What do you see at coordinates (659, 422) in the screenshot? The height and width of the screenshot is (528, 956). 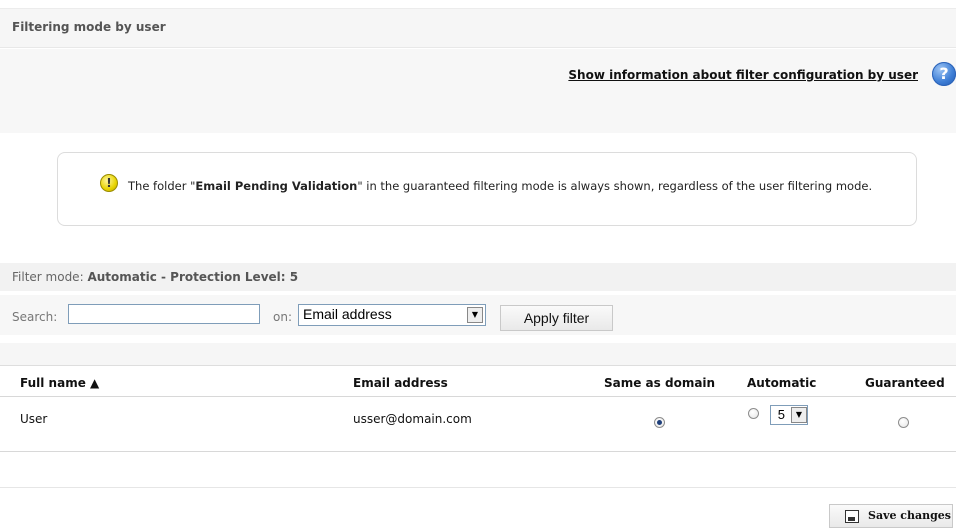 I see `same-as-domain-radio` at bounding box center [659, 422].